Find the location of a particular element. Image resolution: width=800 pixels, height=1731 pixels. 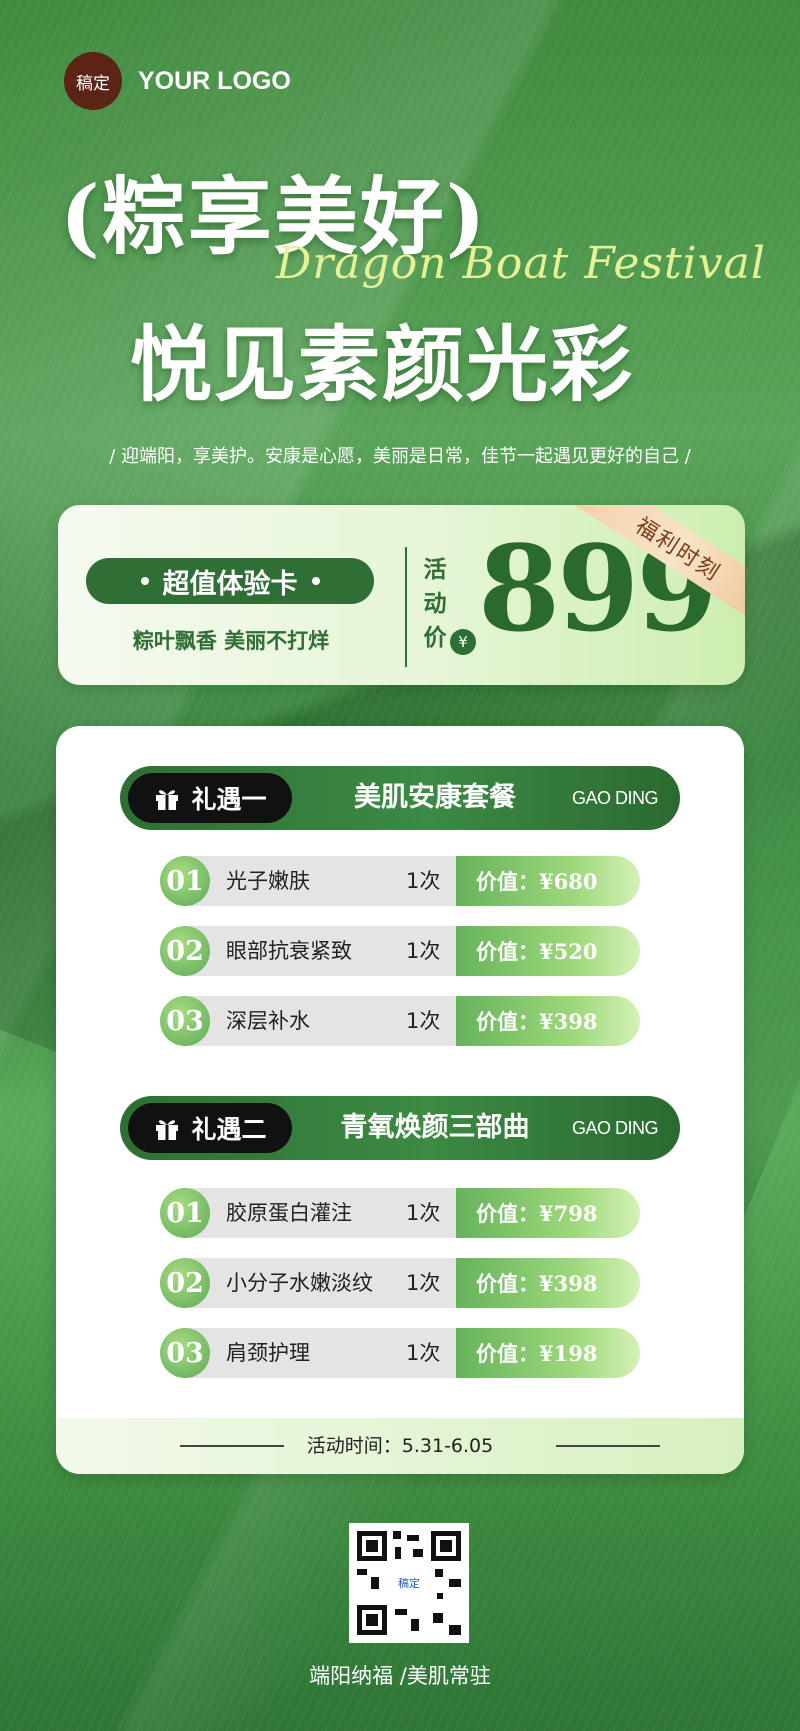

list-item: 02 眼部抗衰紧致 1次 价值：¥520 is located at coordinates (400, 951).